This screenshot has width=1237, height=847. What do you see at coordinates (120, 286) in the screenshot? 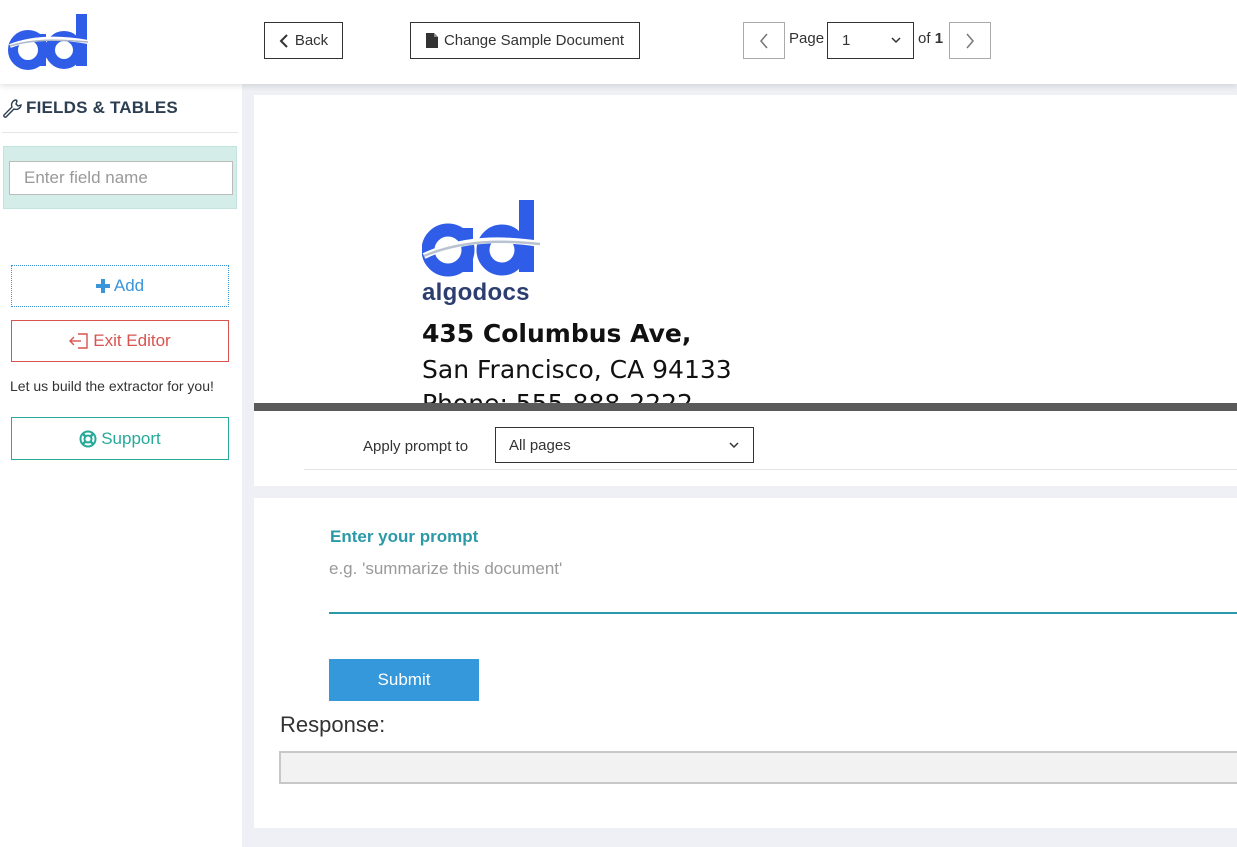
I see `add-field-button: Add` at bounding box center [120, 286].